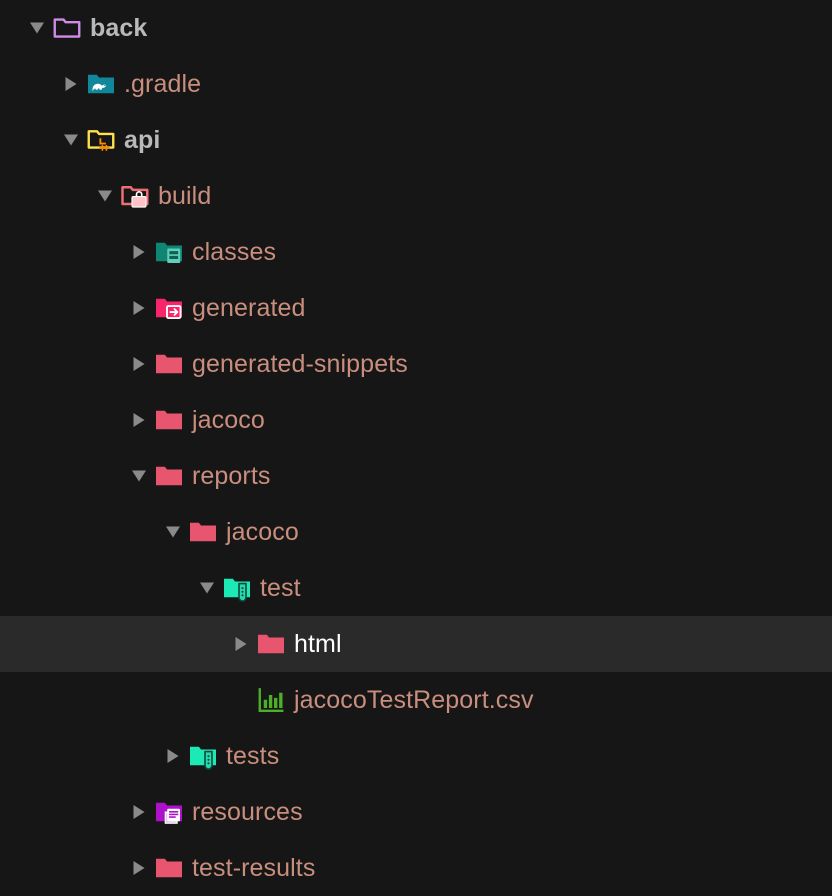 Image resolution: width=832 pixels, height=896 pixels. I want to click on folder-build-icon, so click(135, 196).